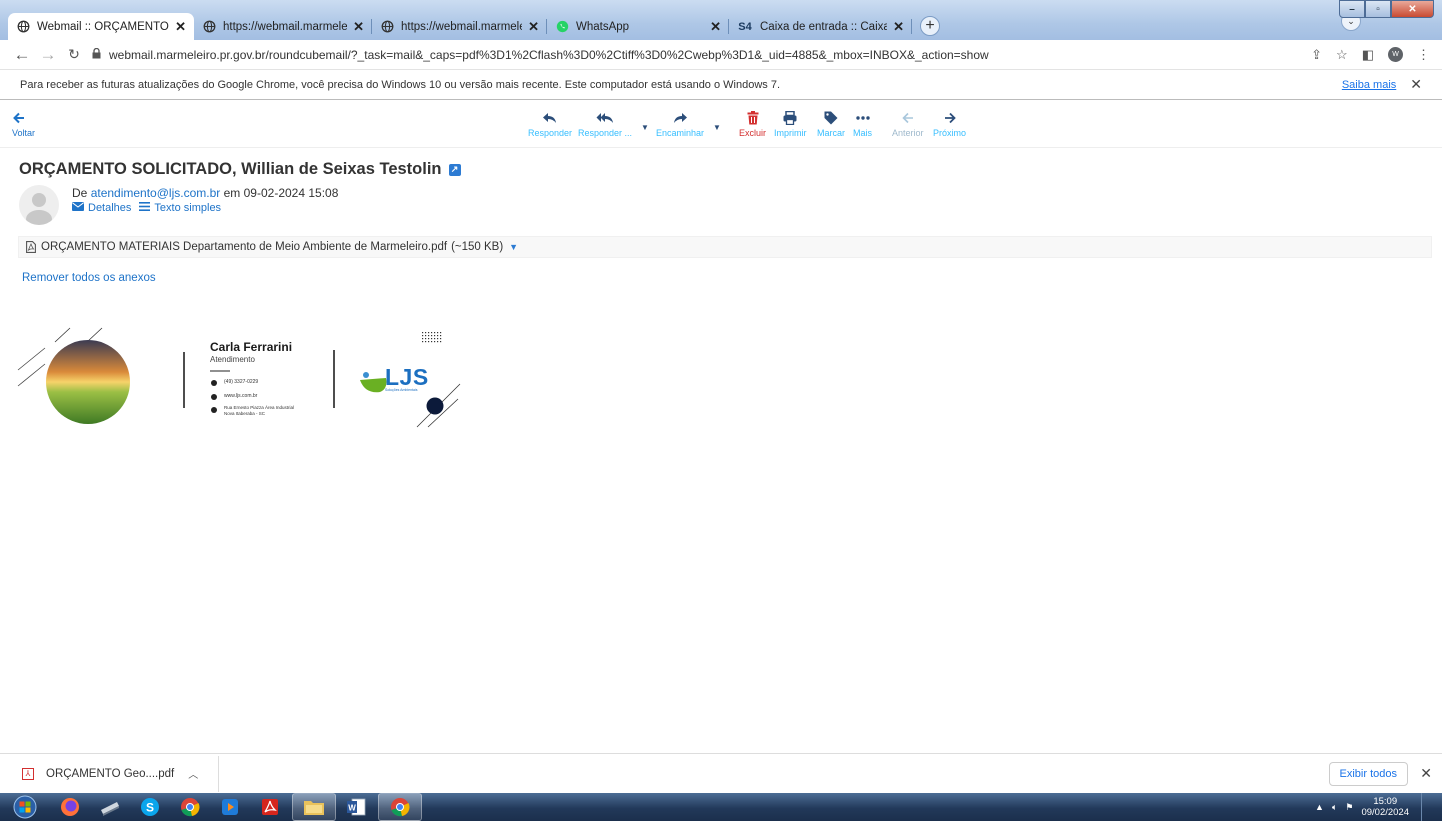 The width and height of the screenshot is (1442, 821). Describe the element at coordinates (908, 123) in the screenshot. I see `previous-button: Anterior` at that location.